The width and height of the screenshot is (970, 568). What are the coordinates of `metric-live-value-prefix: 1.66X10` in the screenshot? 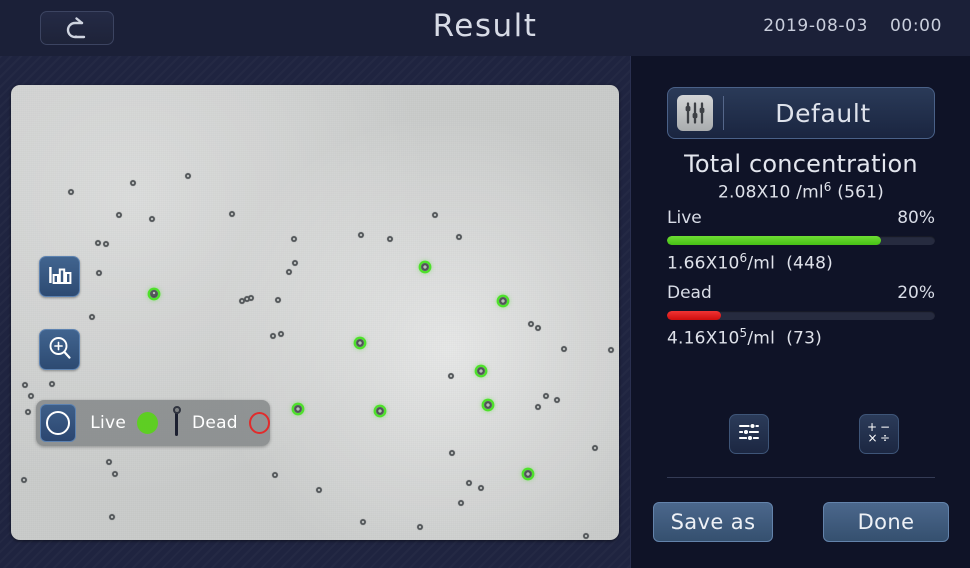 It's located at (703, 263).